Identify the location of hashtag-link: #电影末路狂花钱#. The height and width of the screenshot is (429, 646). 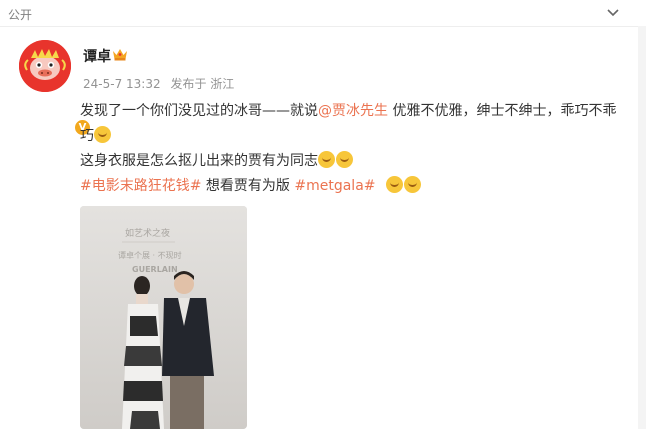
(140, 186).